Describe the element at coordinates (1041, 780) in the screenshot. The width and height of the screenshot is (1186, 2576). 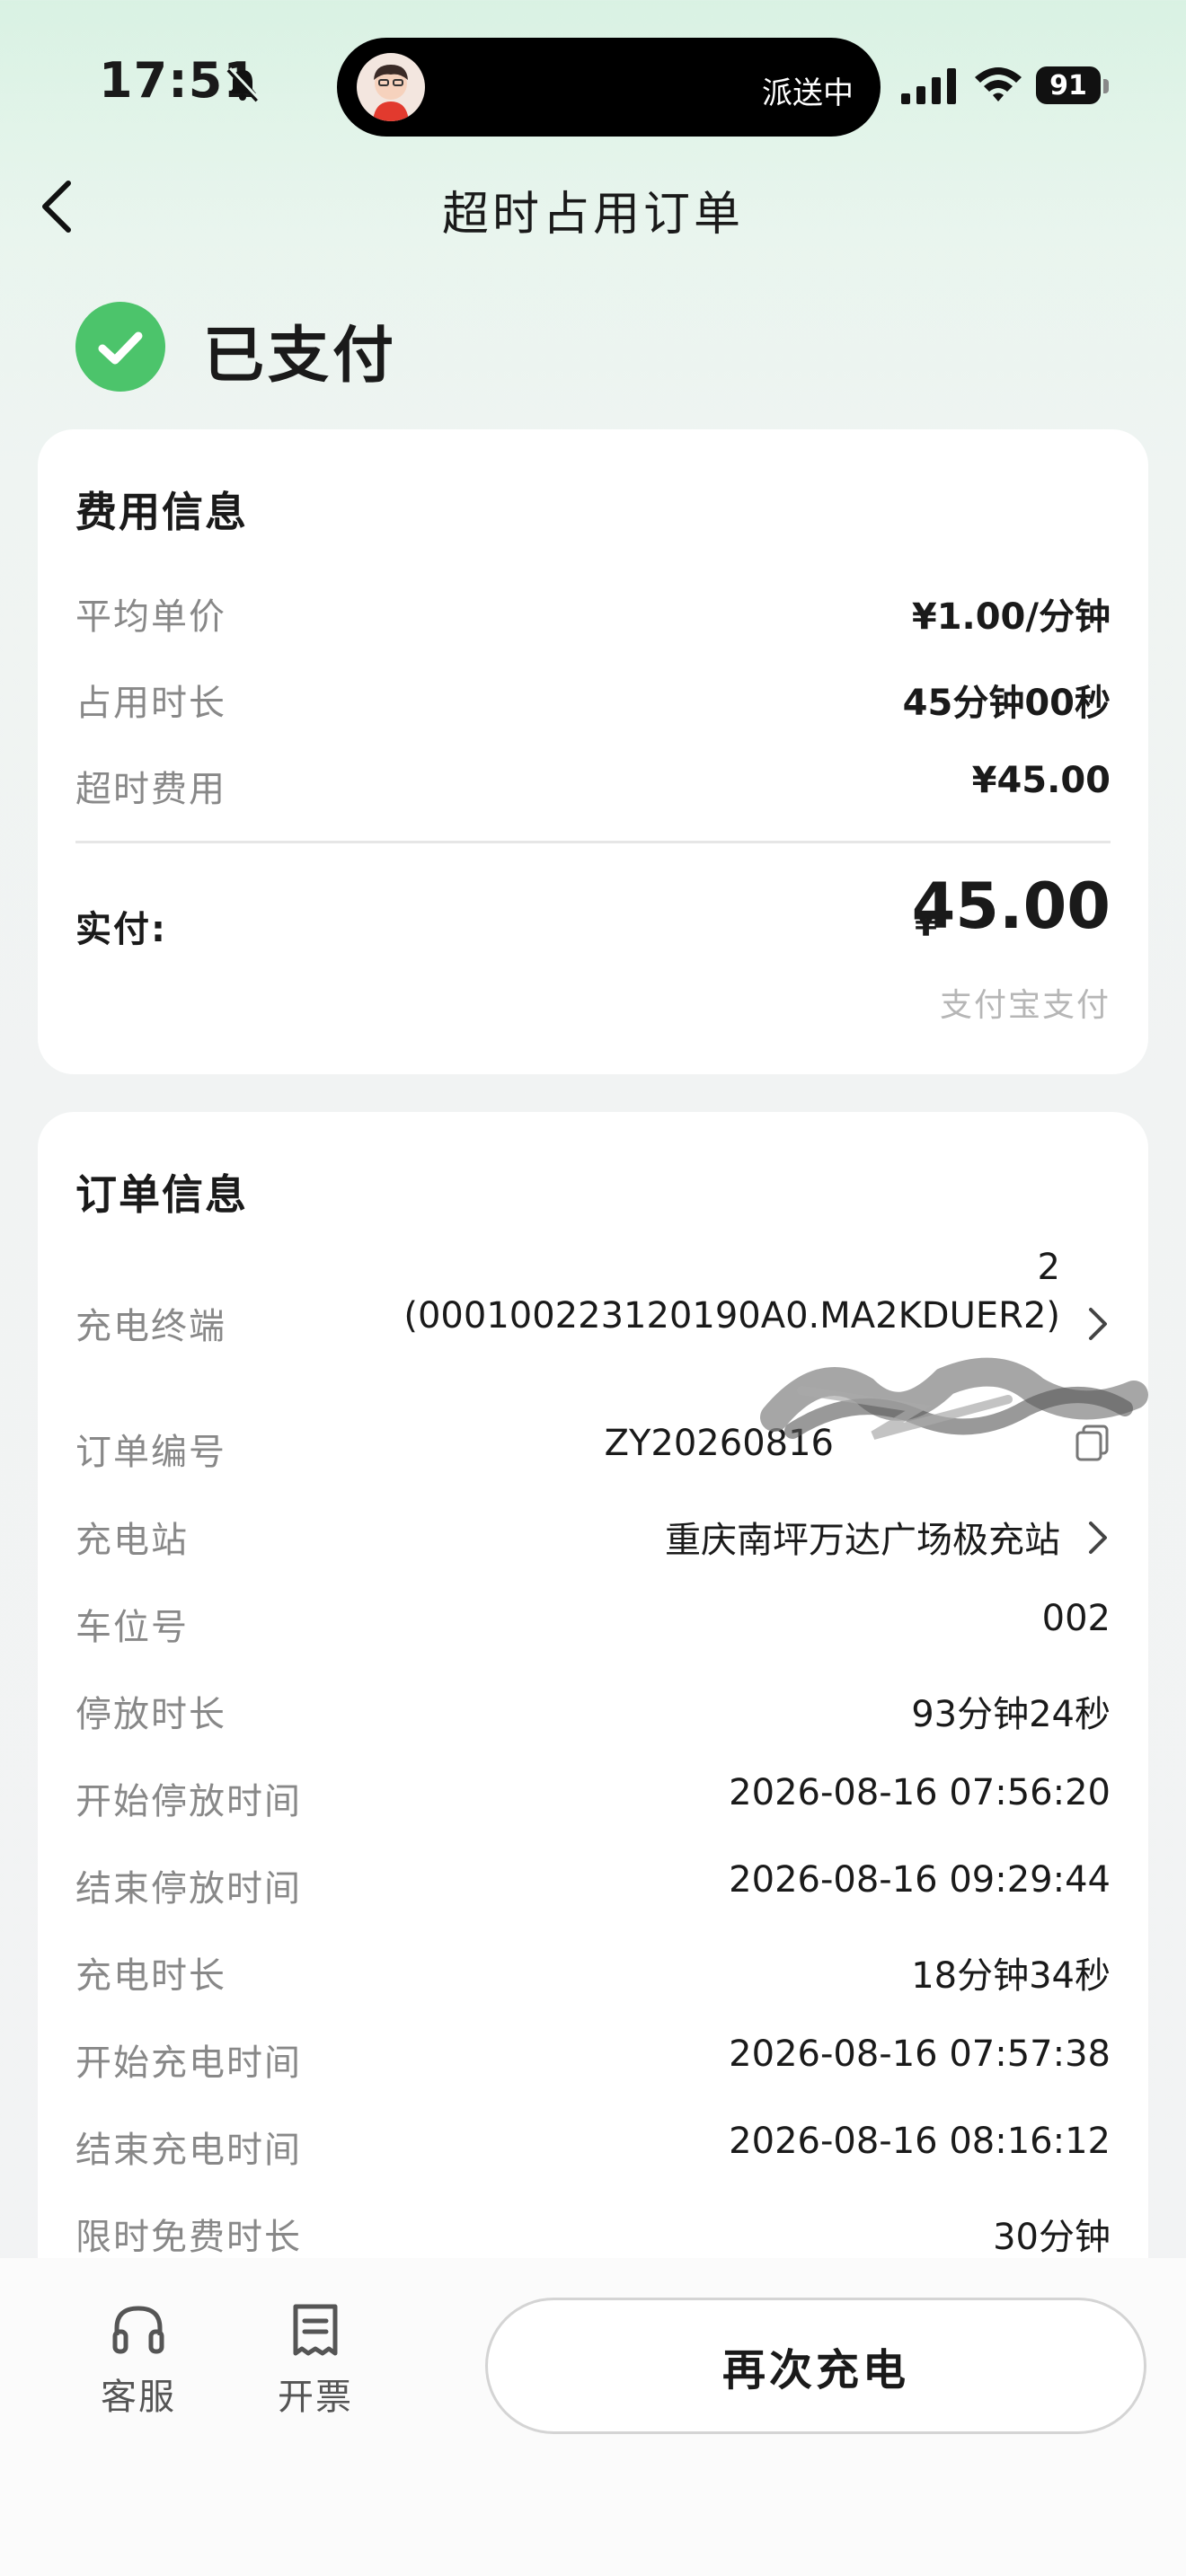
I see `fee-row-value: ¥45.00` at that location.